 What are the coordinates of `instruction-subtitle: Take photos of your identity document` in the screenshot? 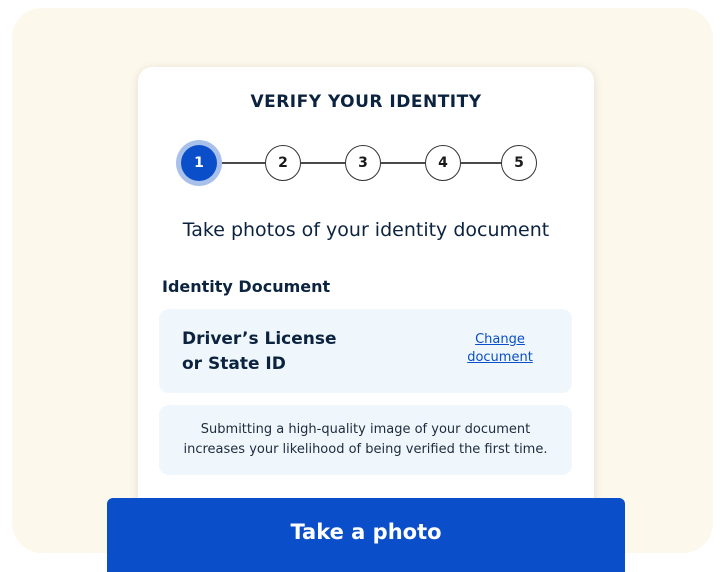 It's located at (366, 230).